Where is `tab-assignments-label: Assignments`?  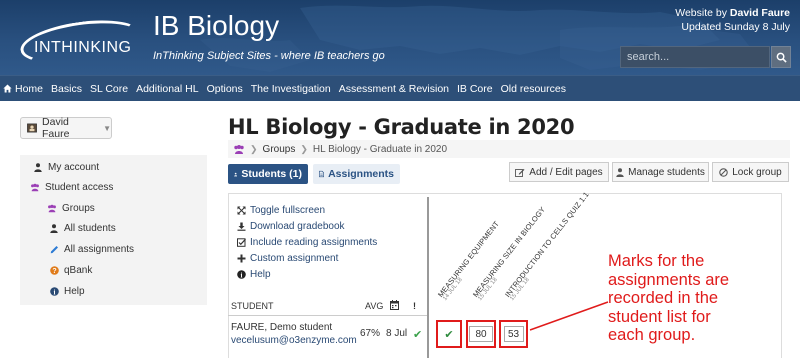 tab-assignments-label: Assignments is located at coordinates (361, 174).